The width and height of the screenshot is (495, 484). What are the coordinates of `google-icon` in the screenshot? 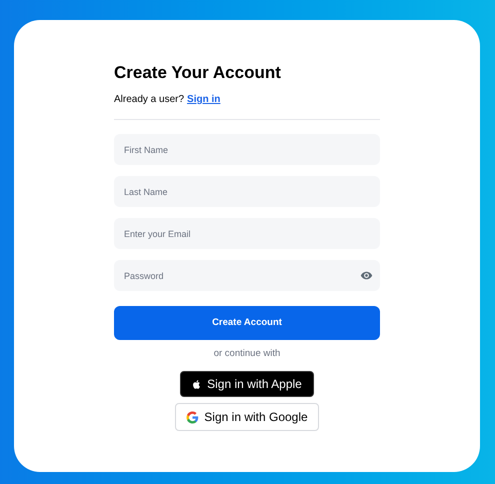 It's located at (193, 417).